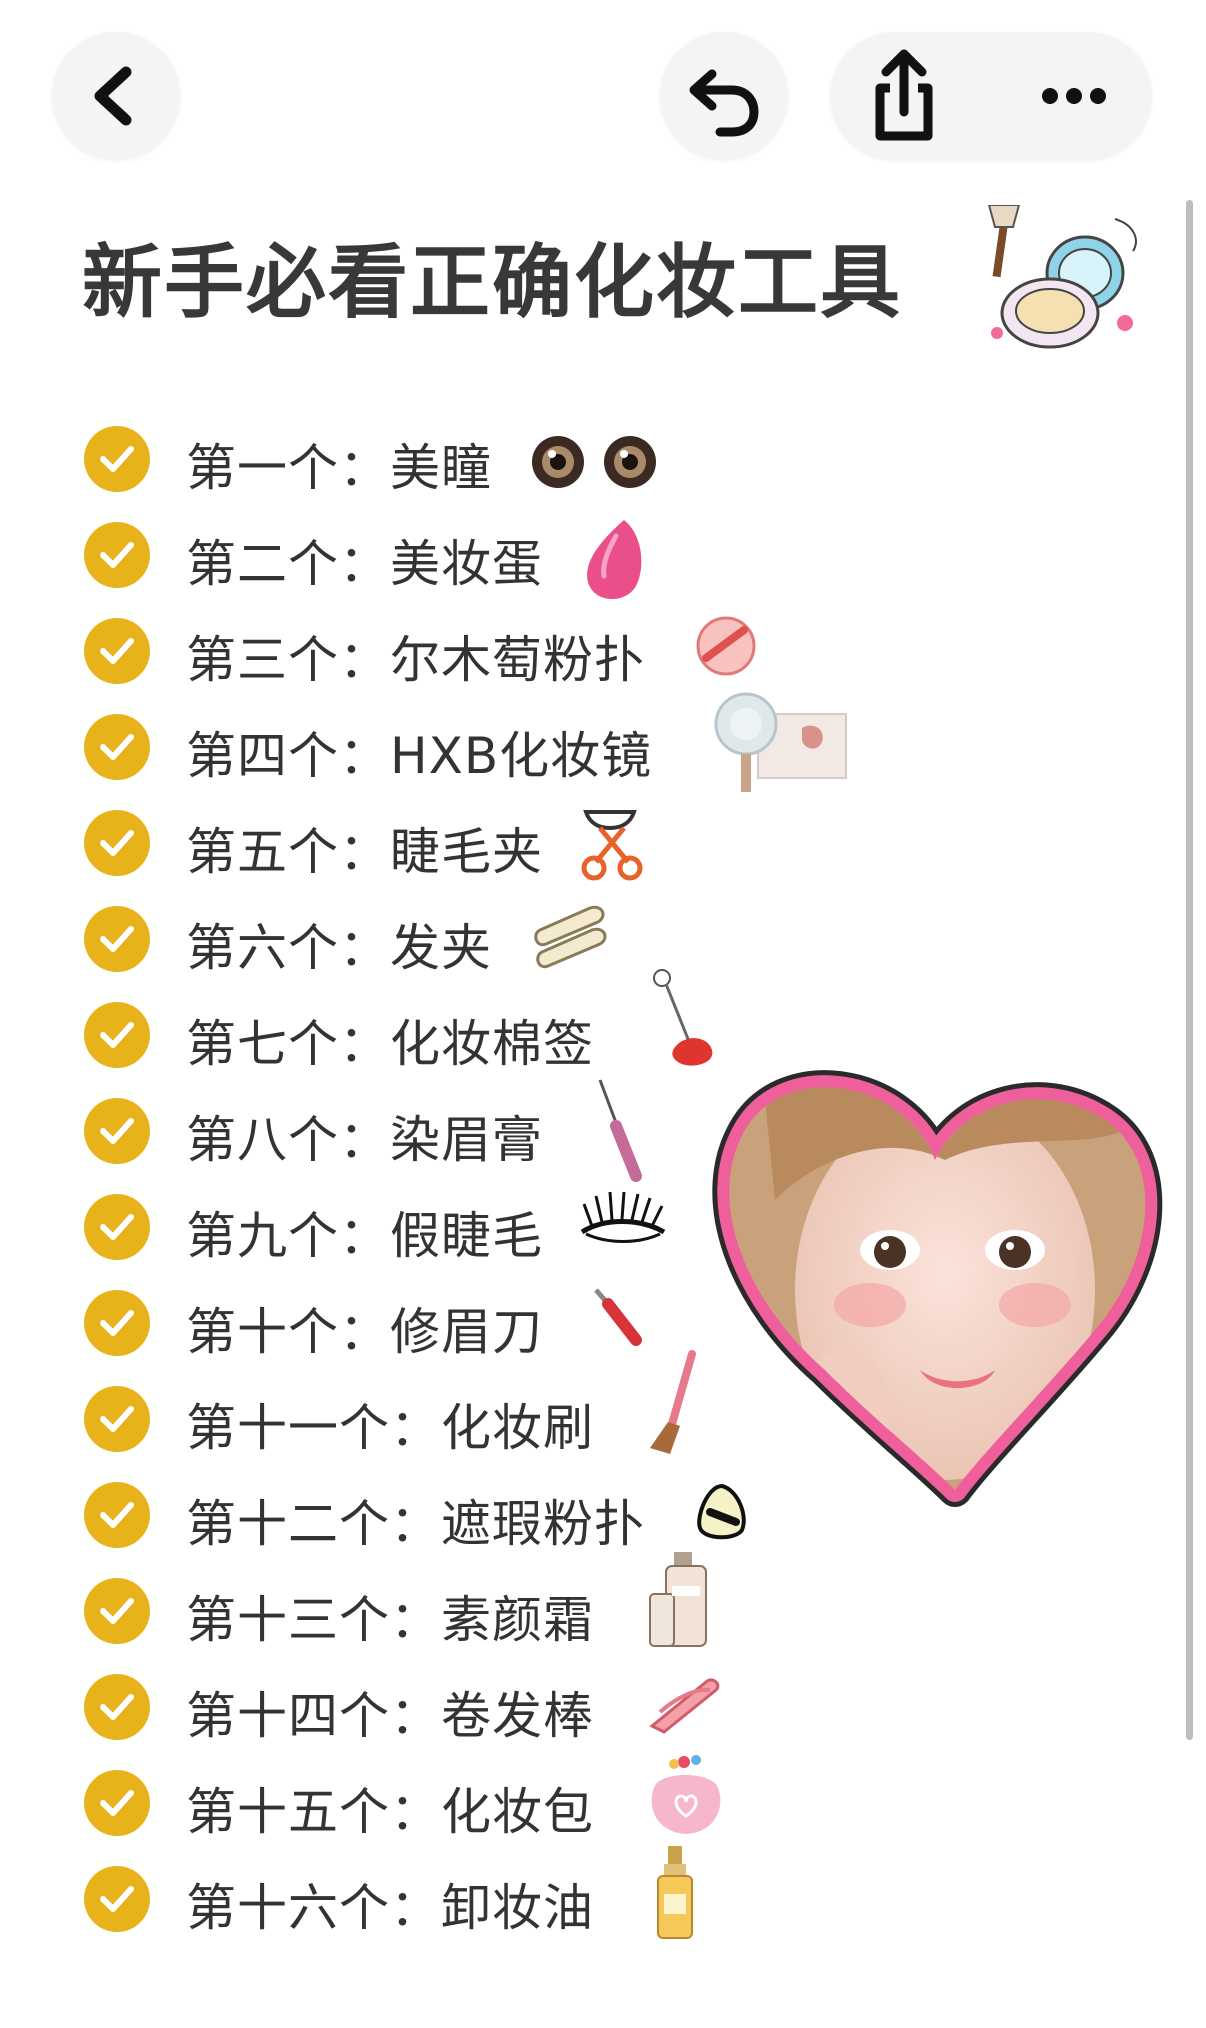 This screenshot has width=1206, height=2028. What do you see at coordinates (415, 1524) in the screenshot?
I see `item-label: 第十二个：遮瑕粉扑` at bounding box center [415, 1524].